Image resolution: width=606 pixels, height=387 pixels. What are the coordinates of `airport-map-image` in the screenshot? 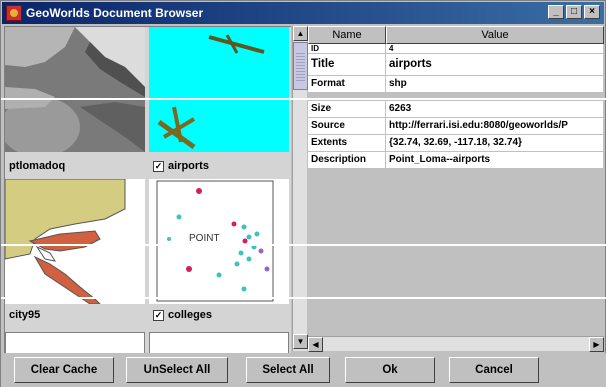 It's located at (219, 89).